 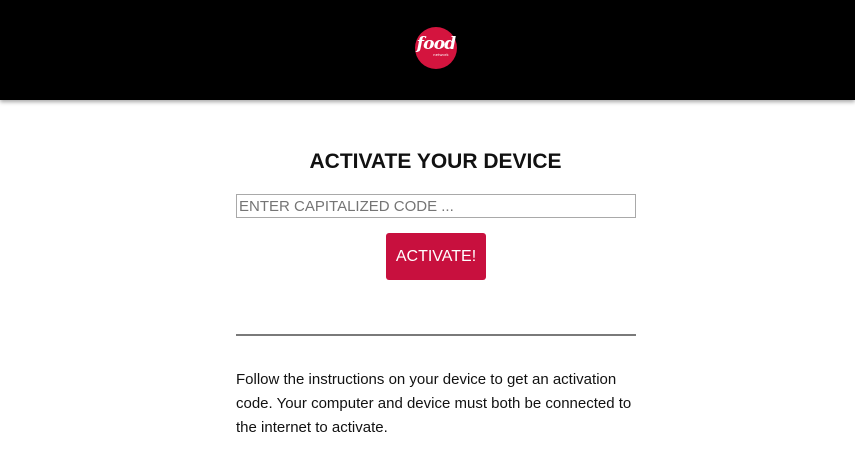 I want to click on page-title: ACTIVATE YOUR DEVICE, so click(x=435, y=161).